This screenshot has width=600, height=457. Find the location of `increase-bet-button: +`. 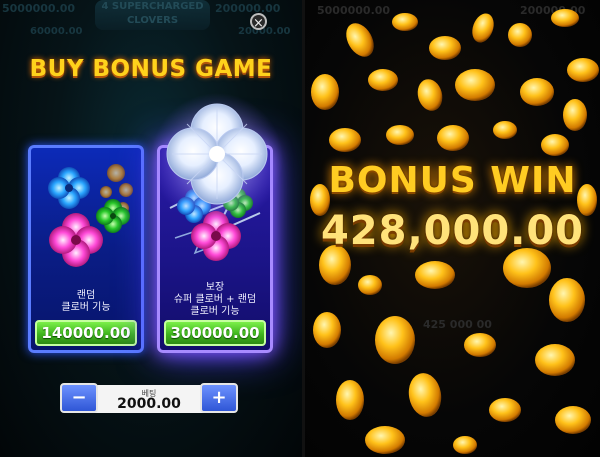

increase-bet-button: + is located at coordinates (219, 398).